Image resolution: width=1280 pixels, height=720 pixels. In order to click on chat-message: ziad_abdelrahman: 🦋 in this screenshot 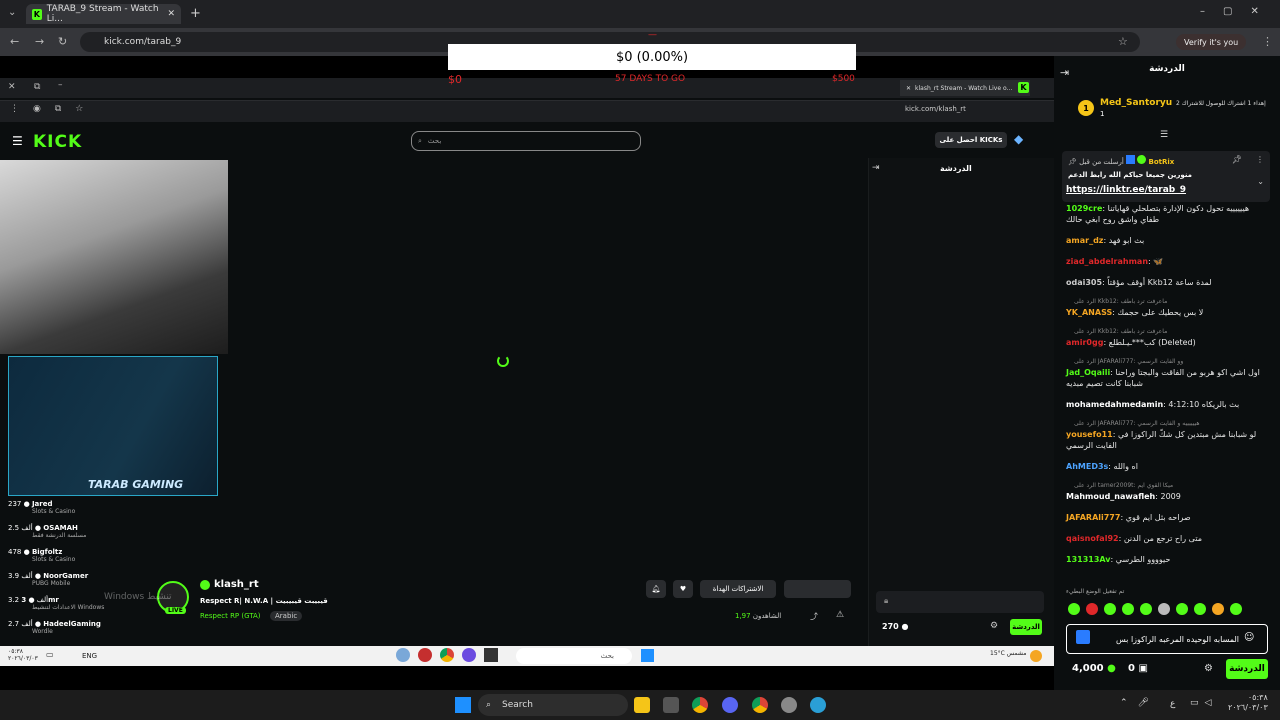, I will do `click(1166, 261)`.